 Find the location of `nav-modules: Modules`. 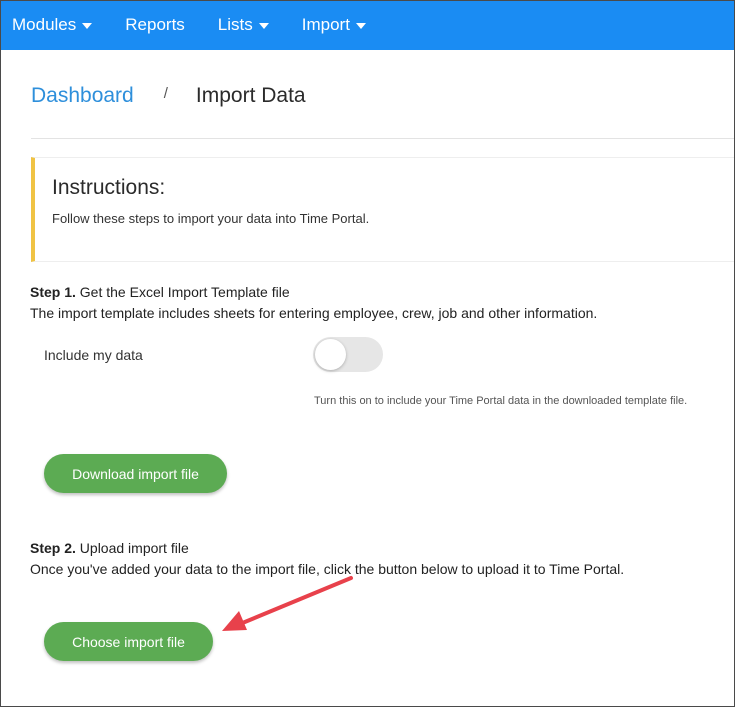

nav-modules: Modules is located at coordinates (52, 25).